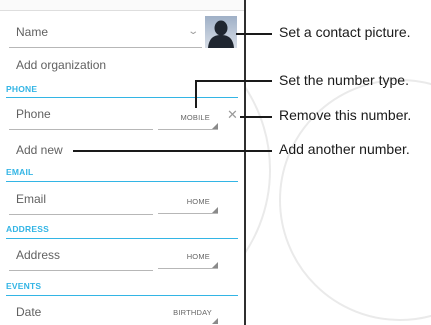 This screenshot has width=431, height=325. I want to click on event-type-dropdown-indicator, so click(215, 321).